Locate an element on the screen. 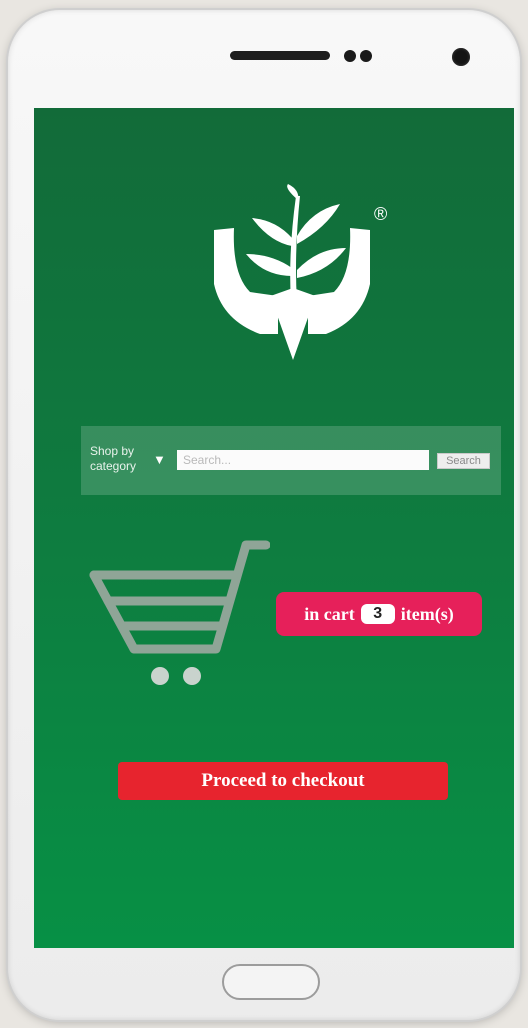  front-camera is located at coordinates (461, 57).